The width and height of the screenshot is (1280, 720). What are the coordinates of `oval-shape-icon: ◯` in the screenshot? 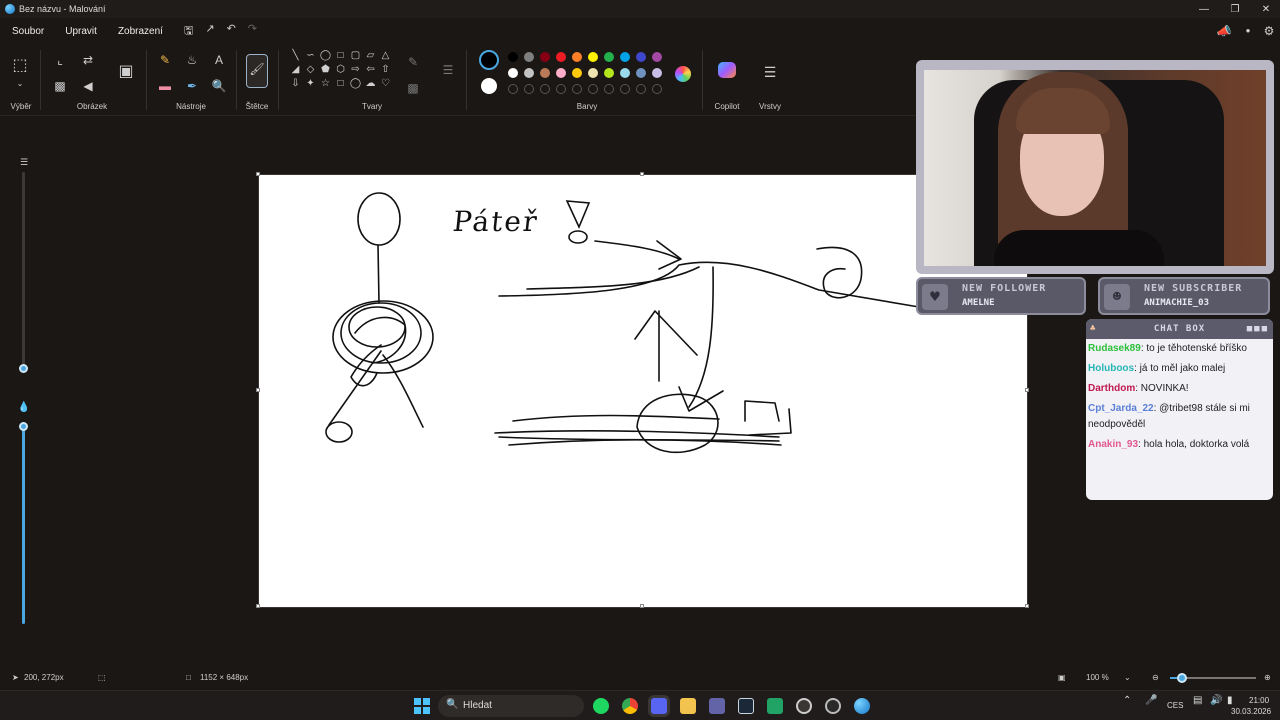 It's located at (325, 57).